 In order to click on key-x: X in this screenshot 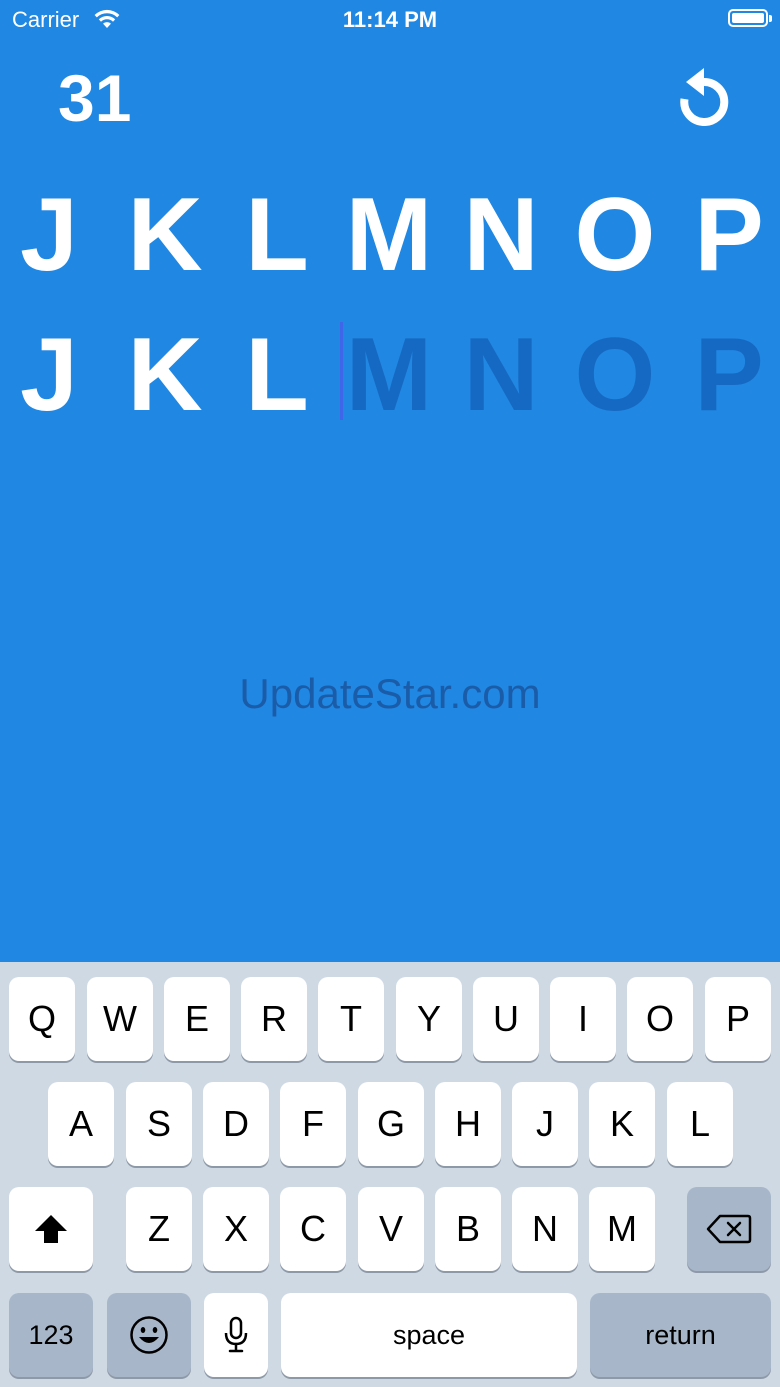, I will do `click(236, 1229)`.